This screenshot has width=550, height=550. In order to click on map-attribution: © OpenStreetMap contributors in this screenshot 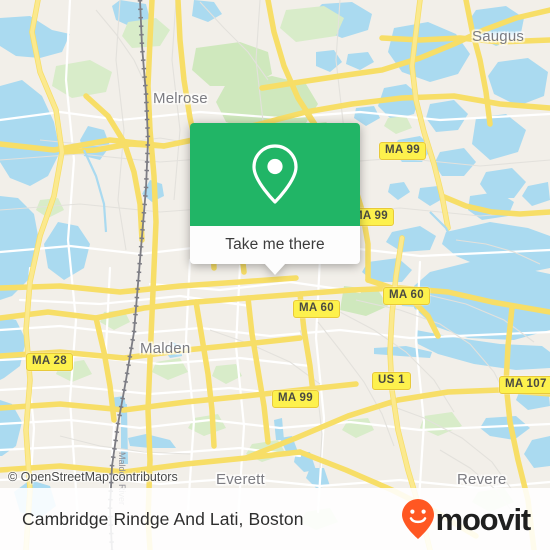, I will do `click(89, 477)`.